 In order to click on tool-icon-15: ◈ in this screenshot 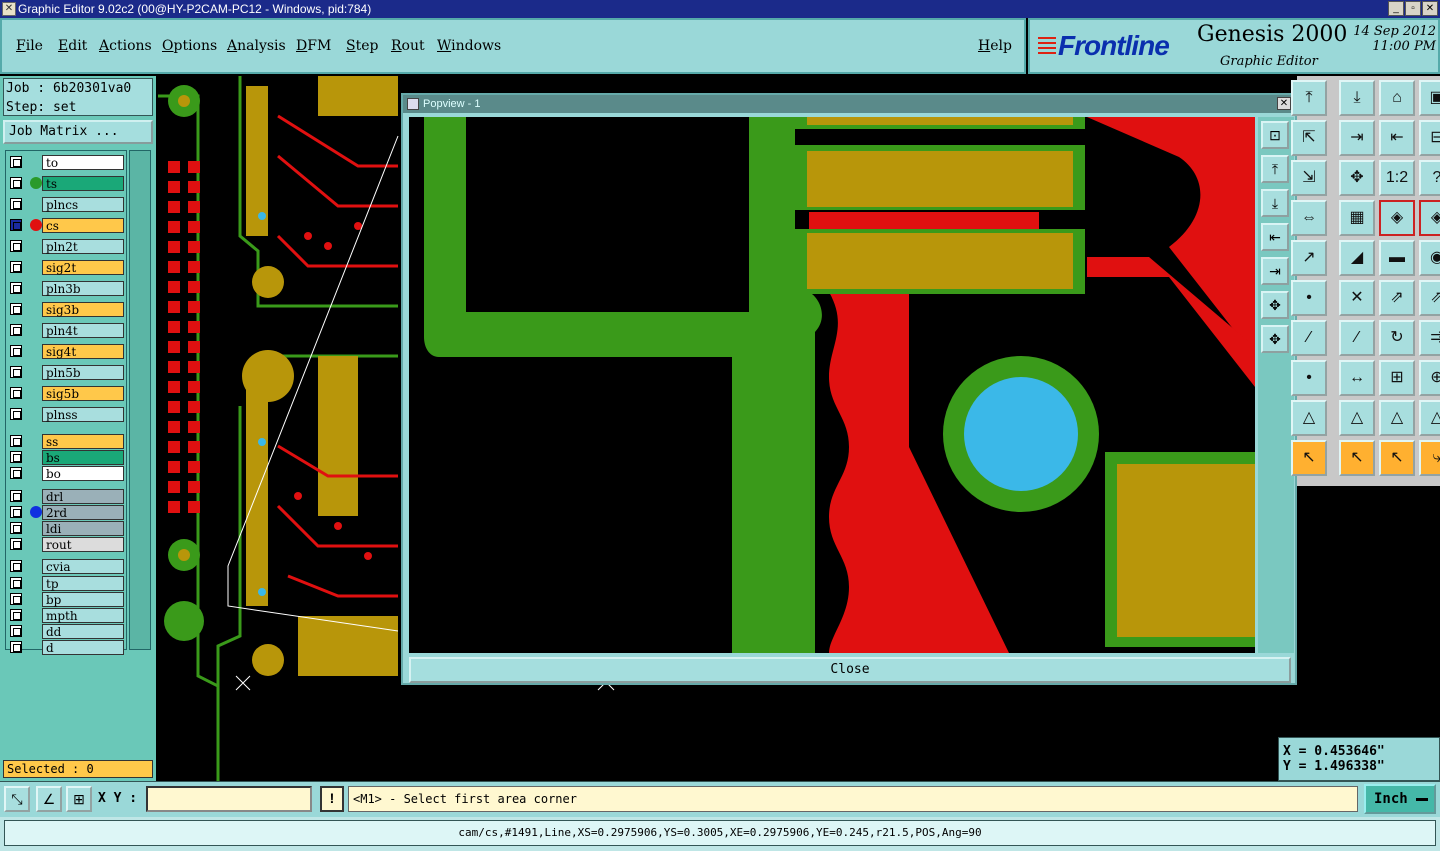, I will do `click(1429, 218)`.